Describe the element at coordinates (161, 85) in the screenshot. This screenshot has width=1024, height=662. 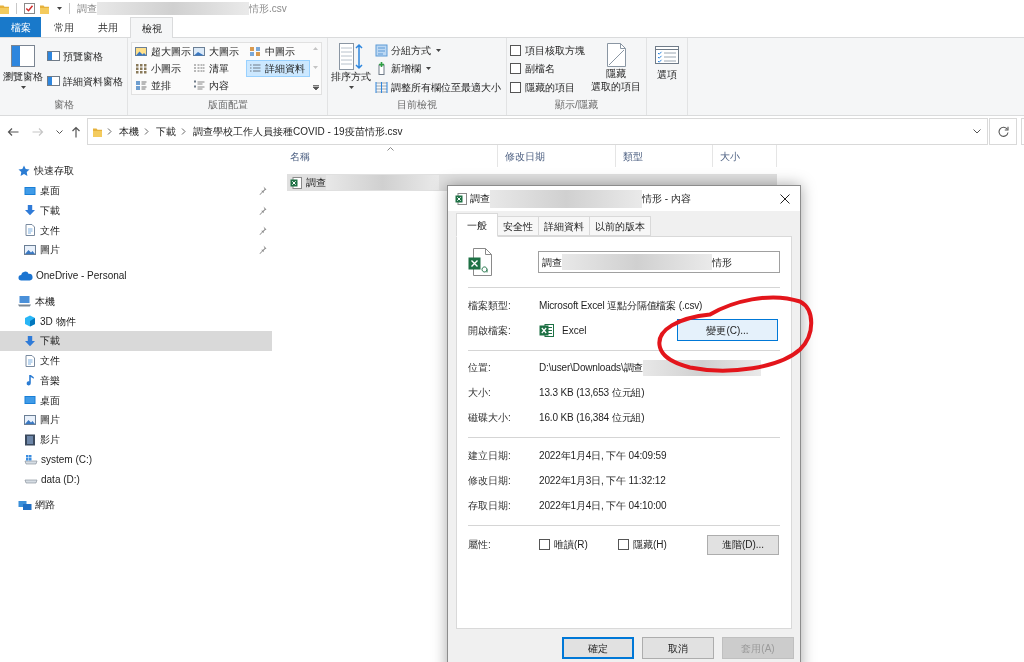
I see `layout-option: 並排` at that location.